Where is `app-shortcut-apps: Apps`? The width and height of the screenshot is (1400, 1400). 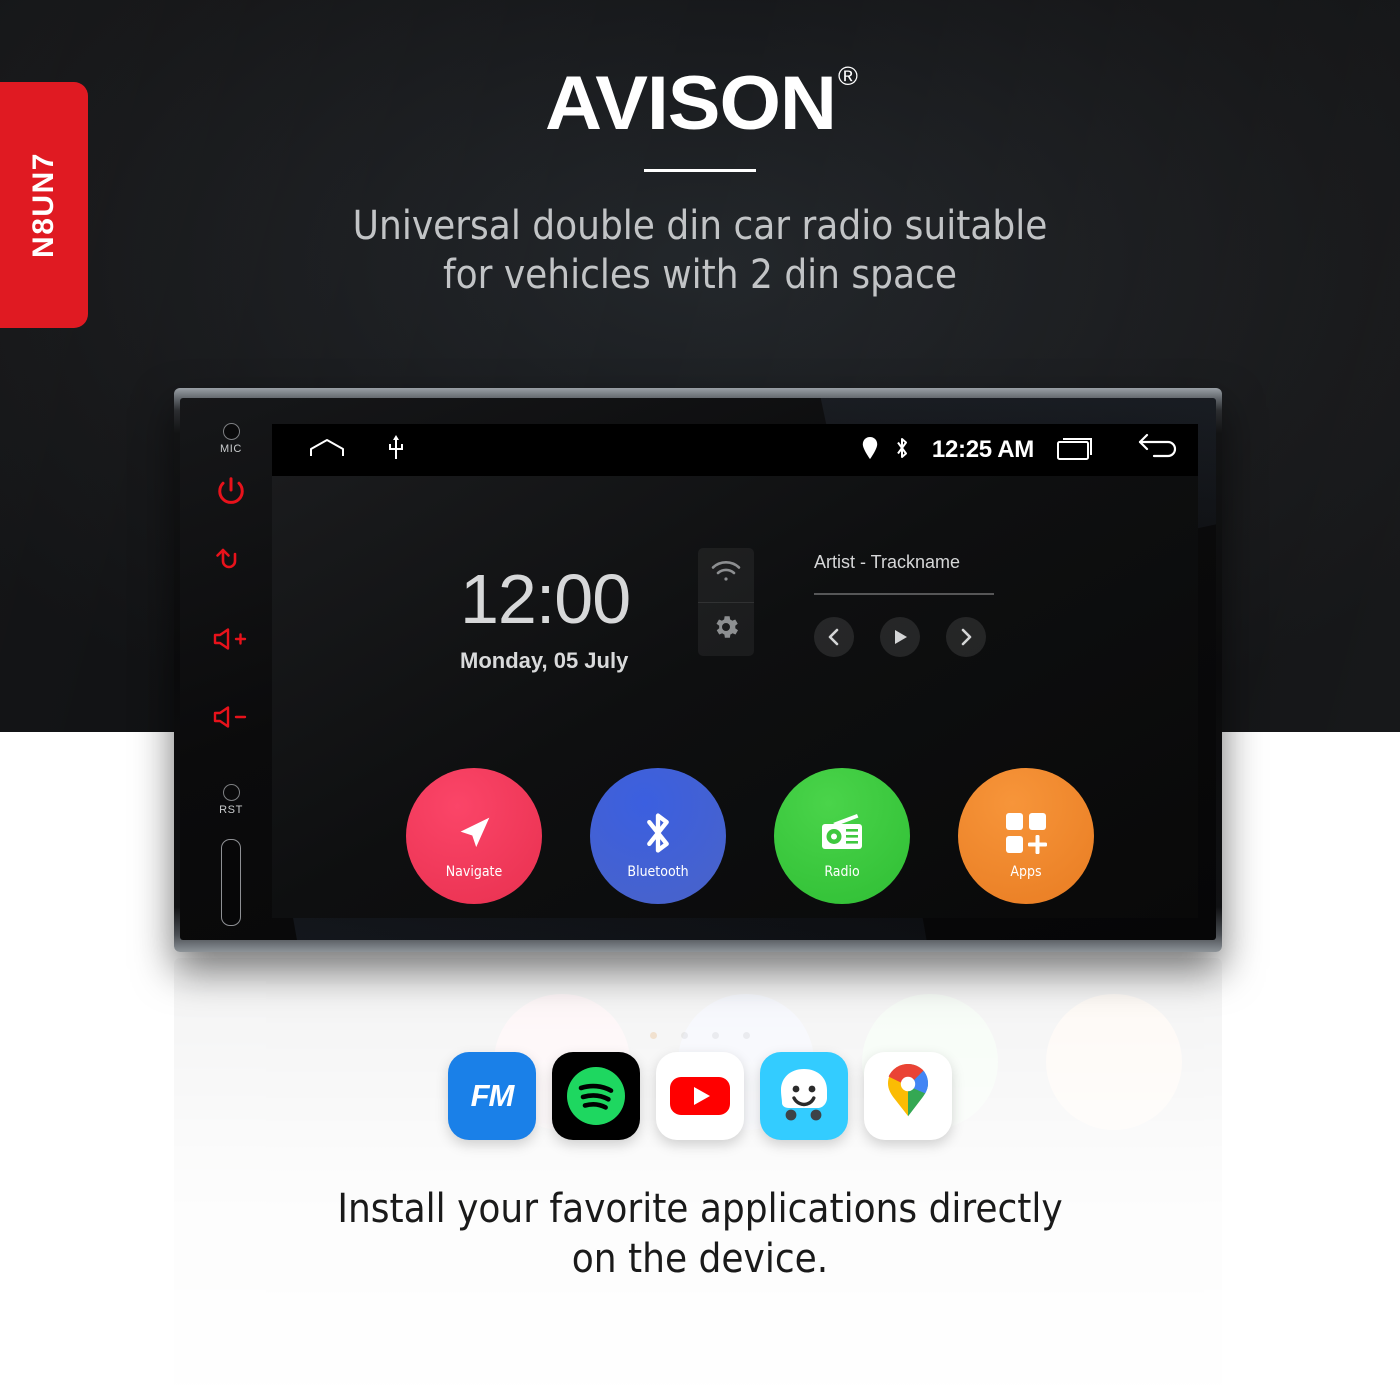
app-shortcut-apps: Apps is located at coordinates (1026, 836).